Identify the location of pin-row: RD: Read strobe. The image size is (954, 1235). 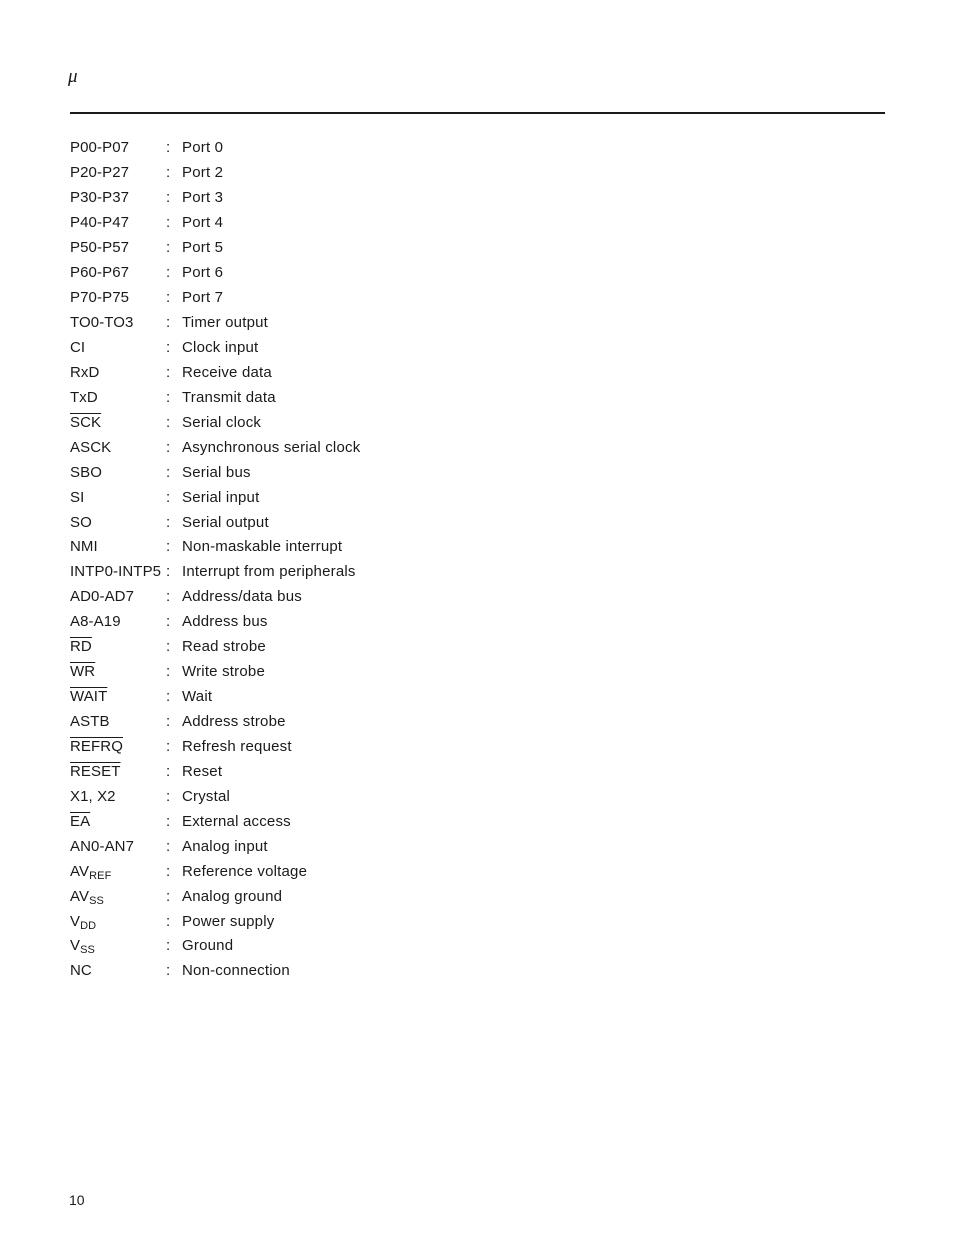
(215, 647).